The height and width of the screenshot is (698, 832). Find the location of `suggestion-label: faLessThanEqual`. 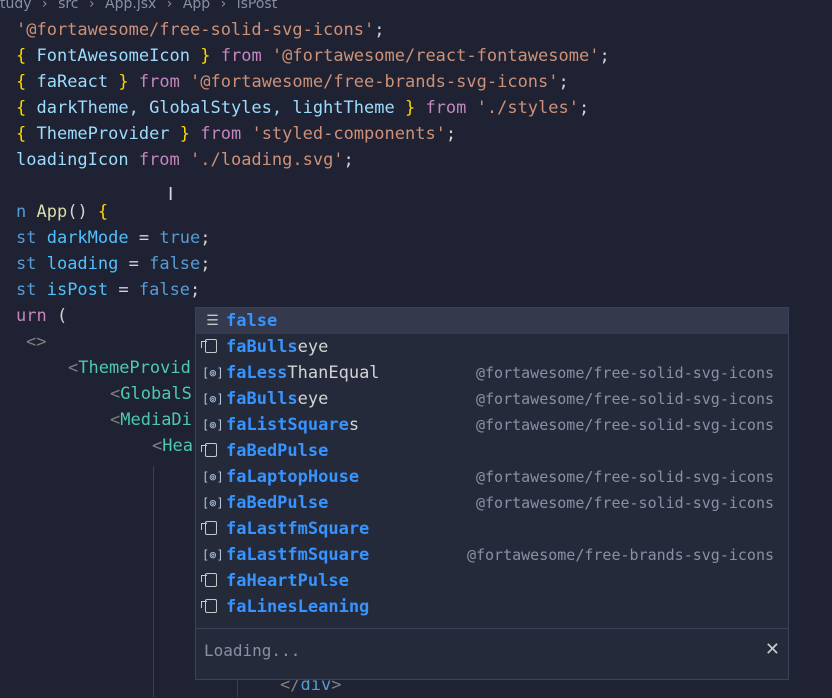

suggestion-label: faLessThanEqual is located at coordinates (303, 373).